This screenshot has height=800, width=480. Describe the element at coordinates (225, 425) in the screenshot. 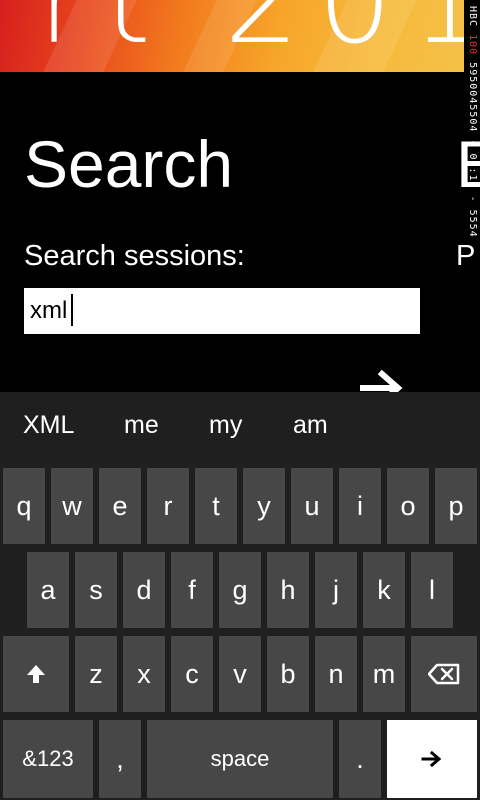

I see `suggestion-my: my` at that location.